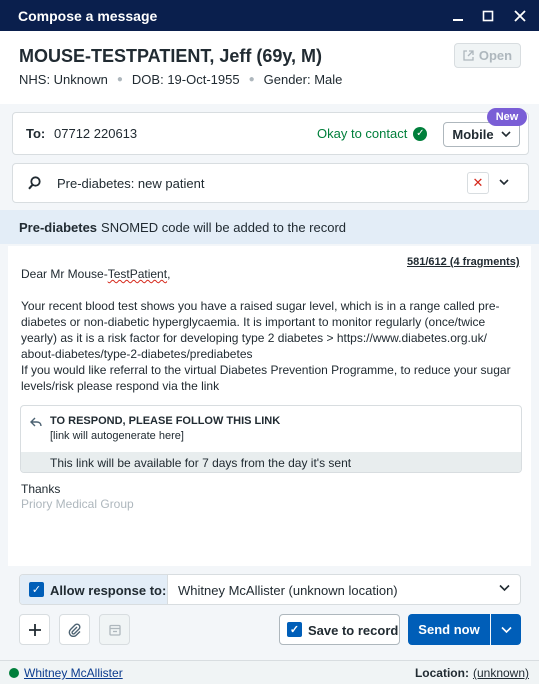  I want to click on patient-name: MOUSE-TESTPATIENT, Jeff (69y, M), so click(171, 56).